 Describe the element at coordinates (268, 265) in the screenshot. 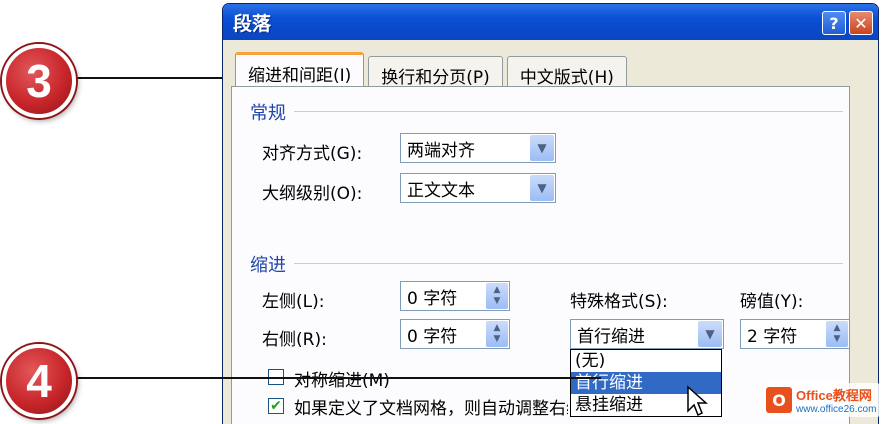

I see `indent-section-title: 缩进` at that location.